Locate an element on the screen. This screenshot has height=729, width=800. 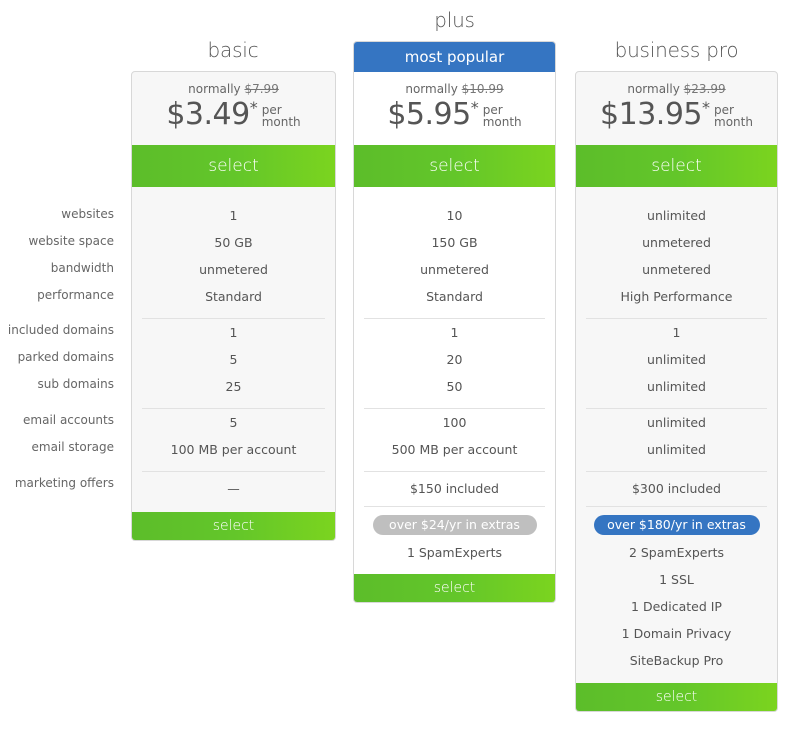
select-button-basic-bottom: select is located at coordinates (233, 526).